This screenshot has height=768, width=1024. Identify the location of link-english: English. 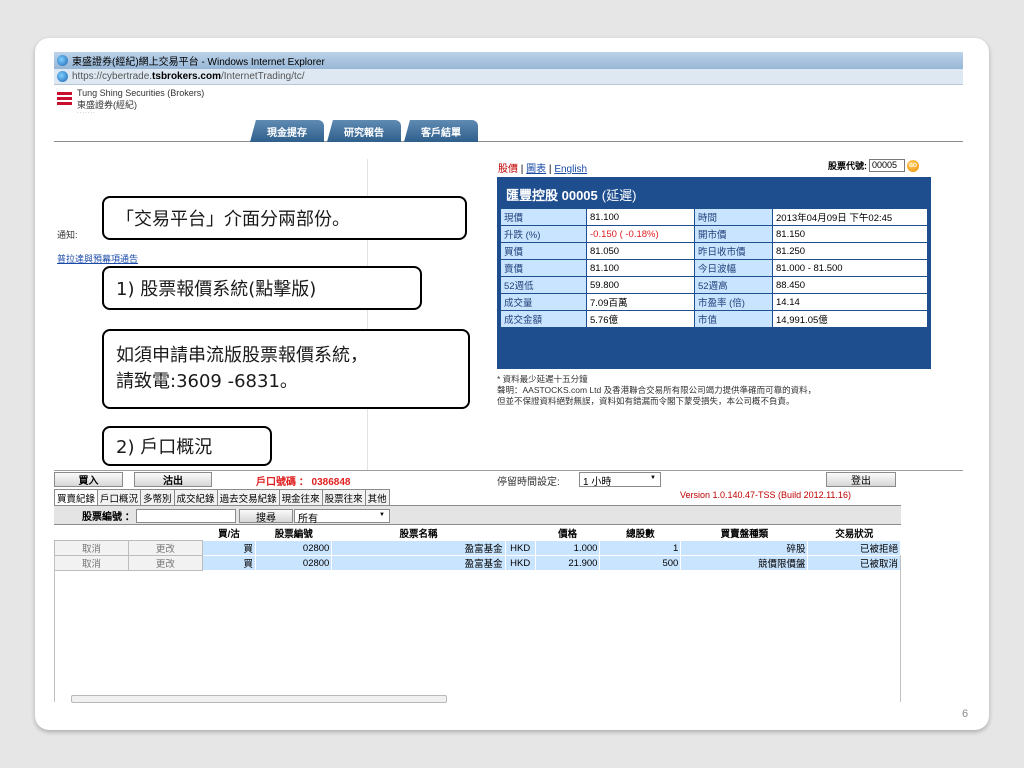
(570, 169).